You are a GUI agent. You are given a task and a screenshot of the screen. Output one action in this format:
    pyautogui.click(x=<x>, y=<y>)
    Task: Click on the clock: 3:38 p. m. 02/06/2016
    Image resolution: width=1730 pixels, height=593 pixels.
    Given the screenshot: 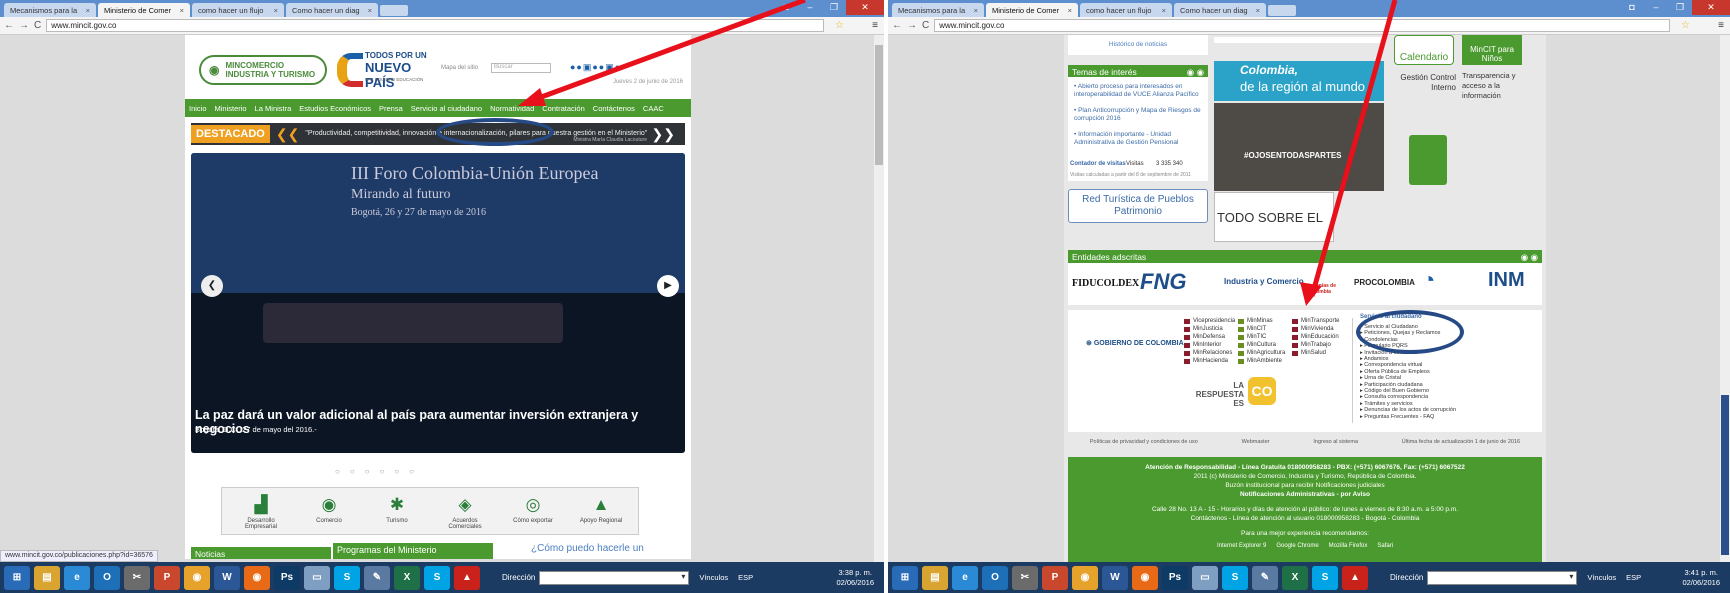 What is the action you would take?
    pyautogui.click(x=855, y=578)
    